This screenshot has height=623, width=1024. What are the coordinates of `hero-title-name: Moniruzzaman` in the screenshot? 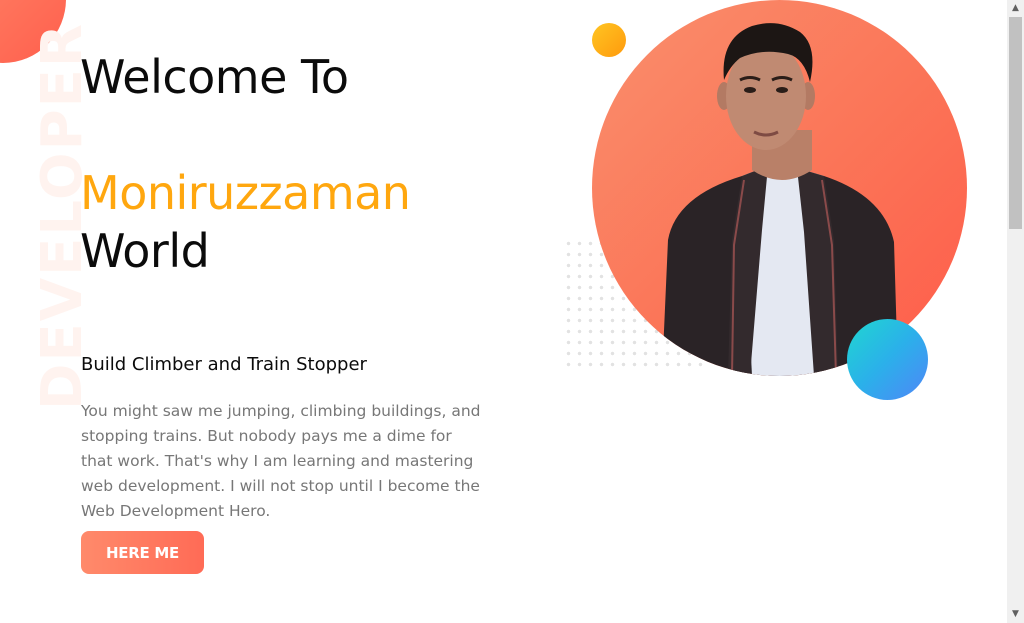 It's located at (245, 193).